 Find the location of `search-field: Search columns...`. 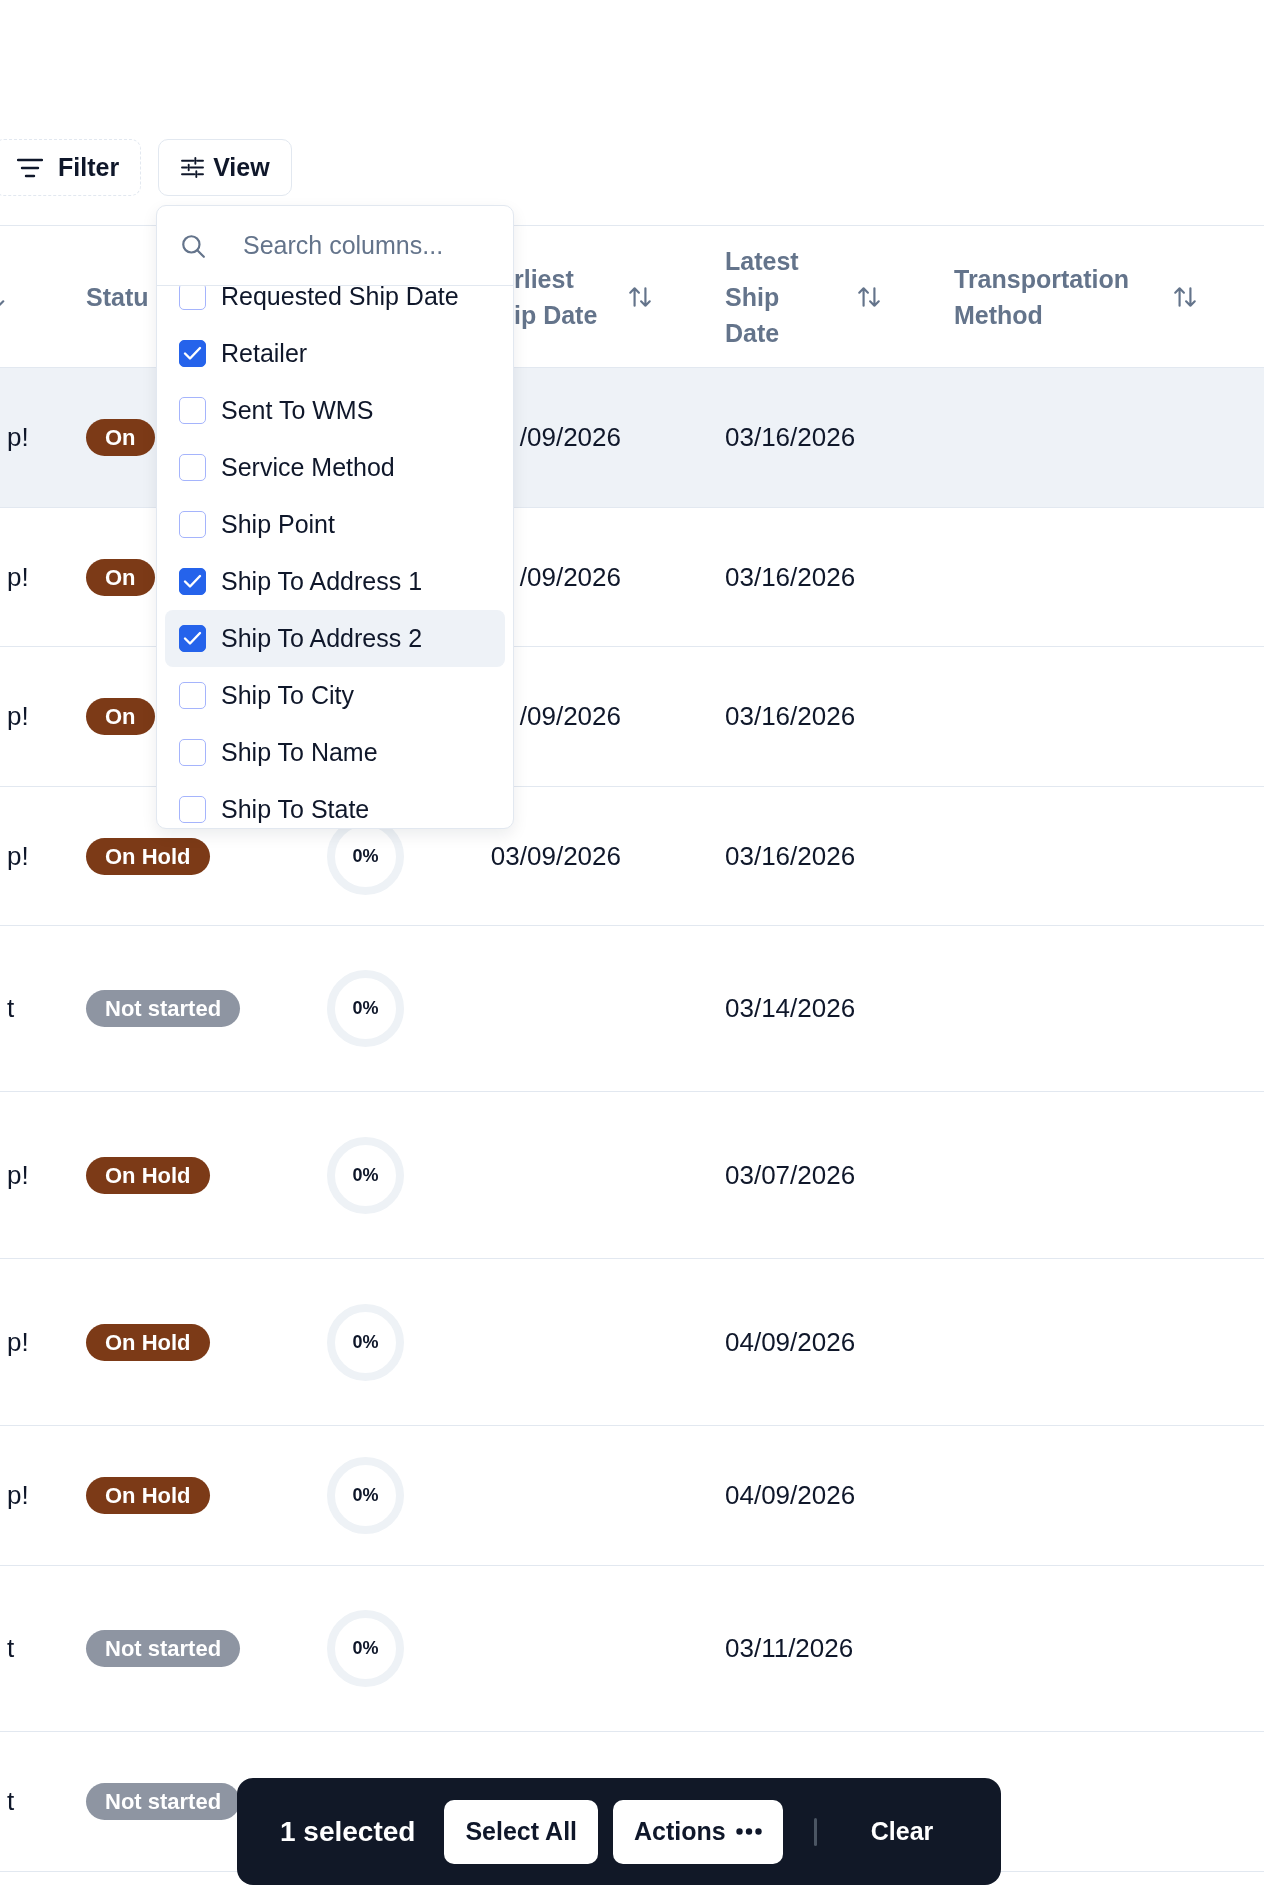

search-field: Search columns... is located at coordinates (373, 245).